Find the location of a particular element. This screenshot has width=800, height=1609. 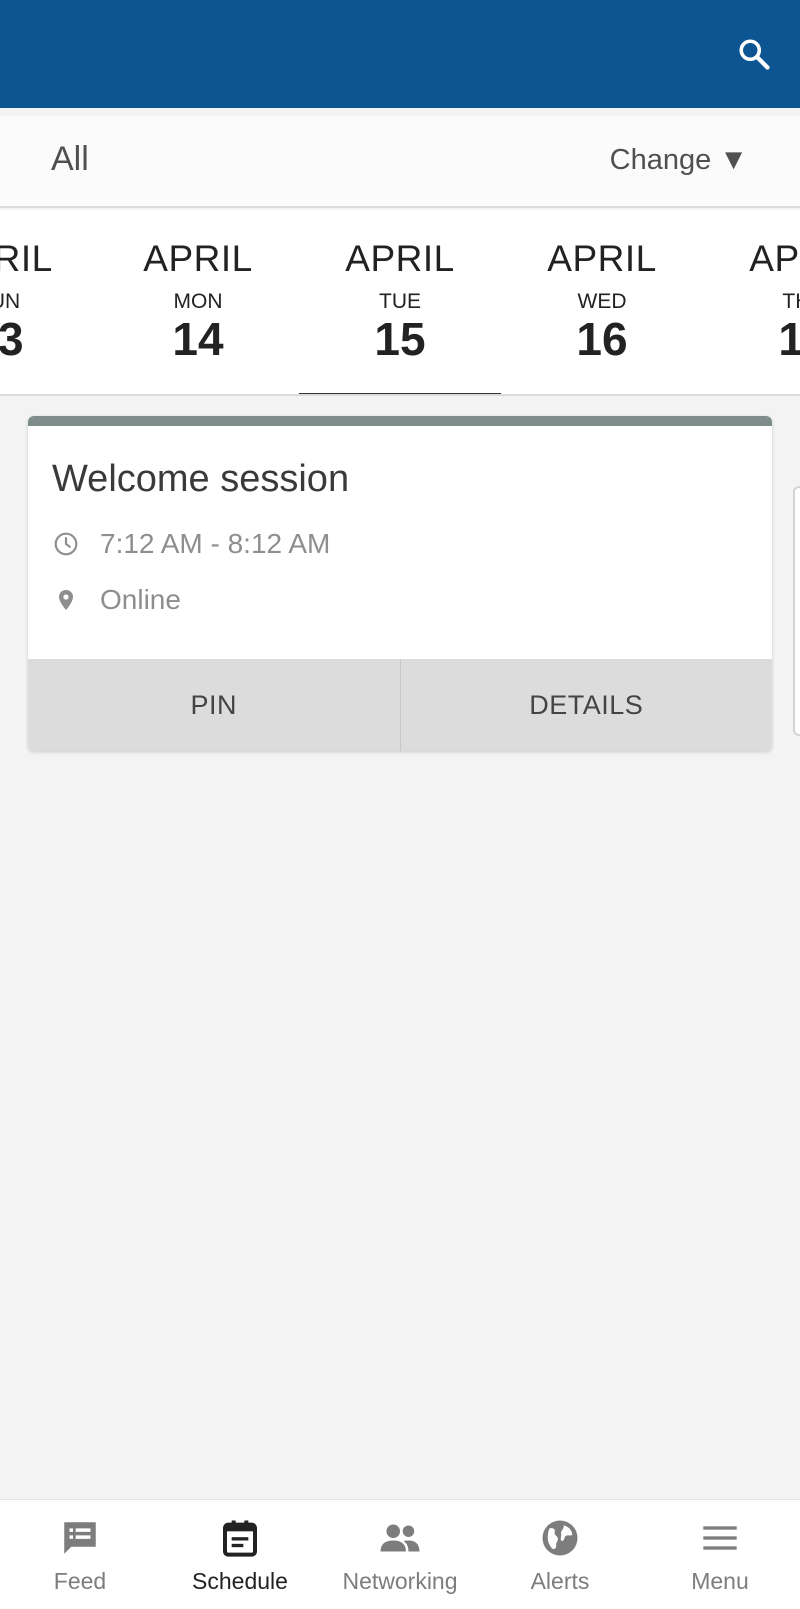

date-day: 16 is located at coordinates (602, 339).